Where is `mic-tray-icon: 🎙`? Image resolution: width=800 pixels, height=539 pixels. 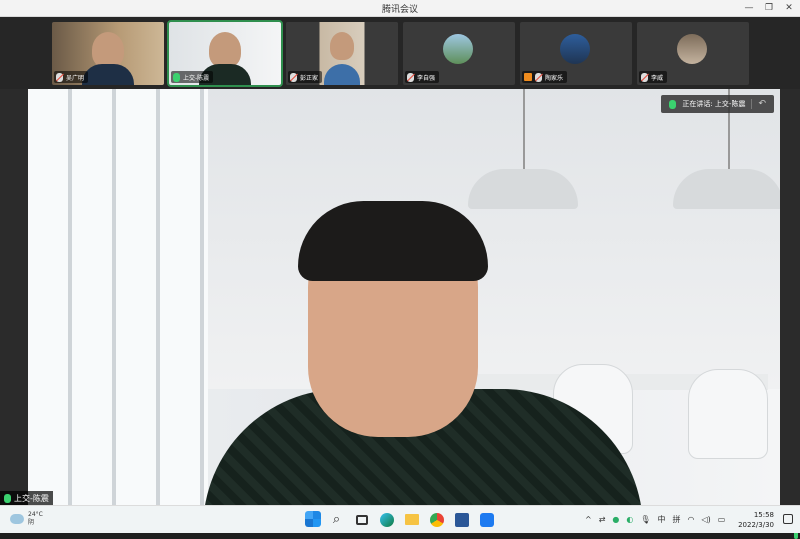 mic-tray-icon: 🎙 is located at coordinates (645, 519).